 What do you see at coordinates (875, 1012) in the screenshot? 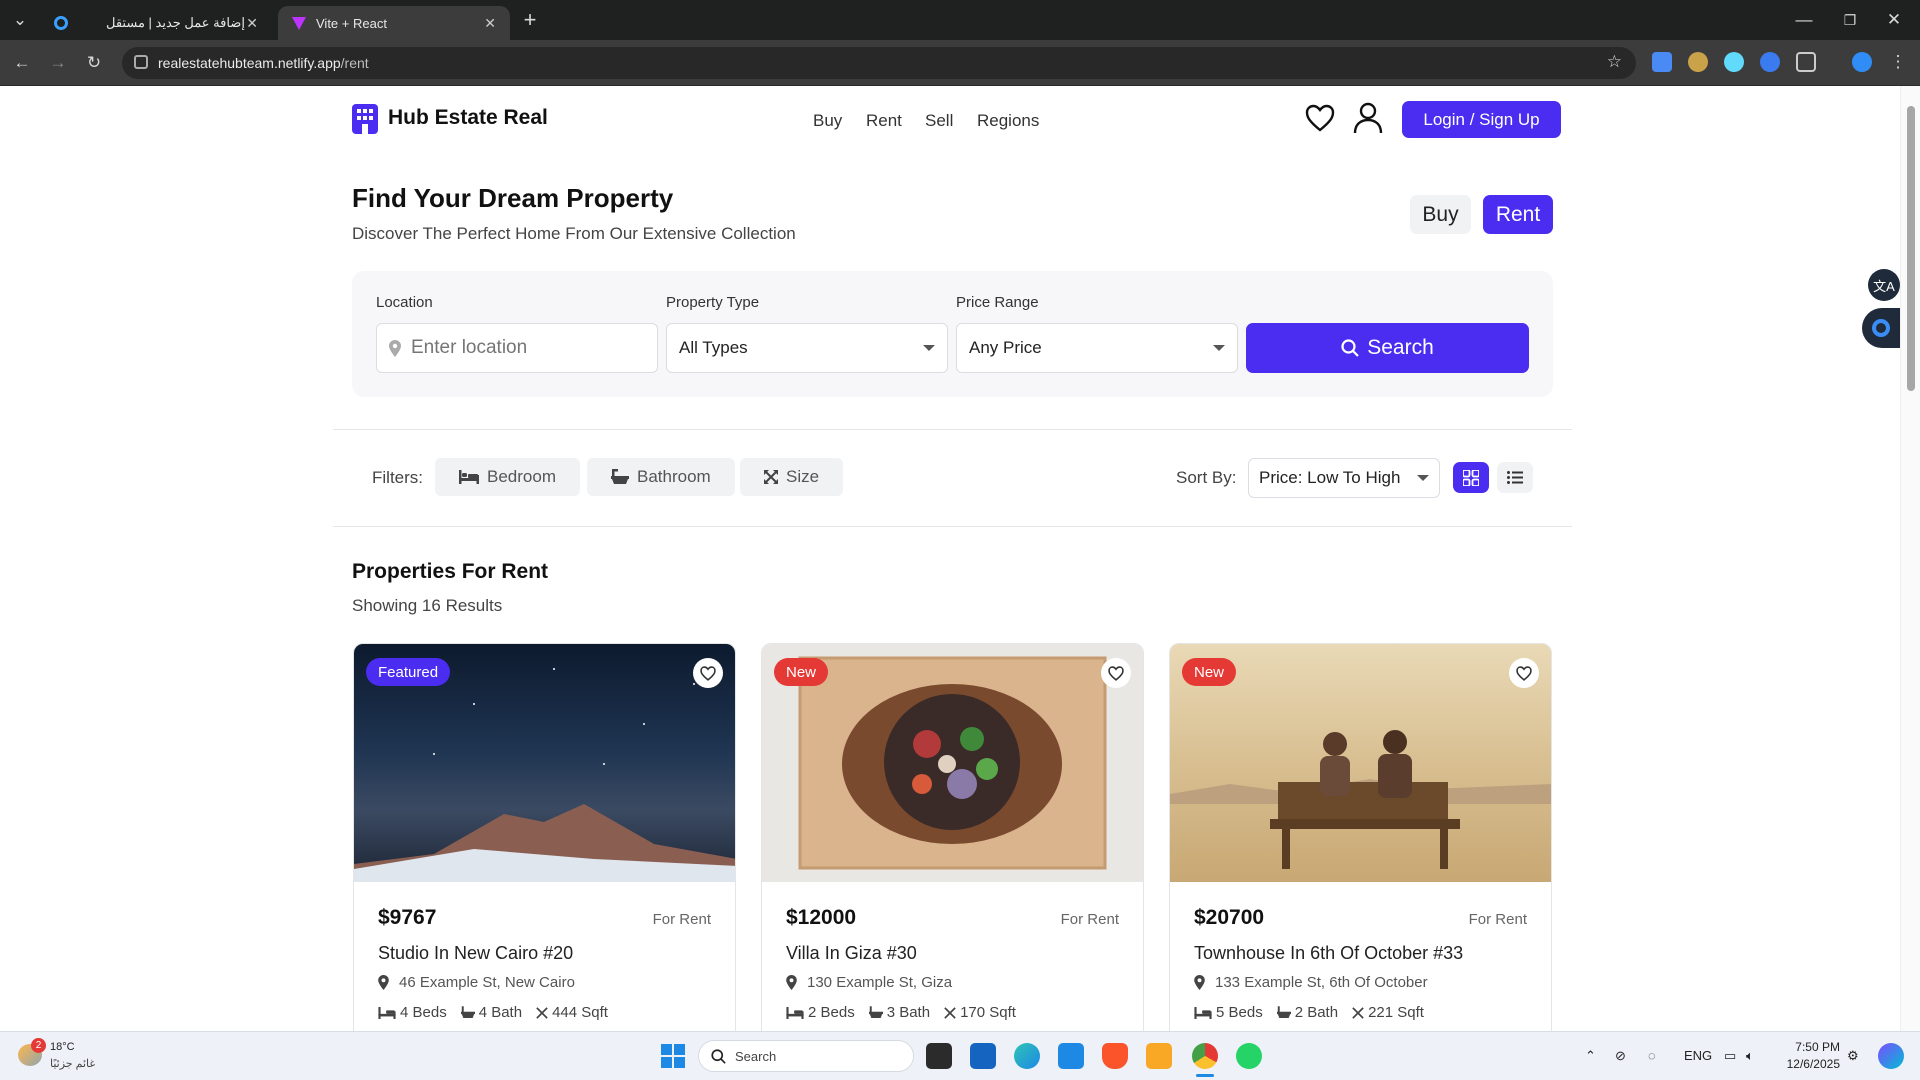
I see `bath-icon` at bounding box center [875, 1012].